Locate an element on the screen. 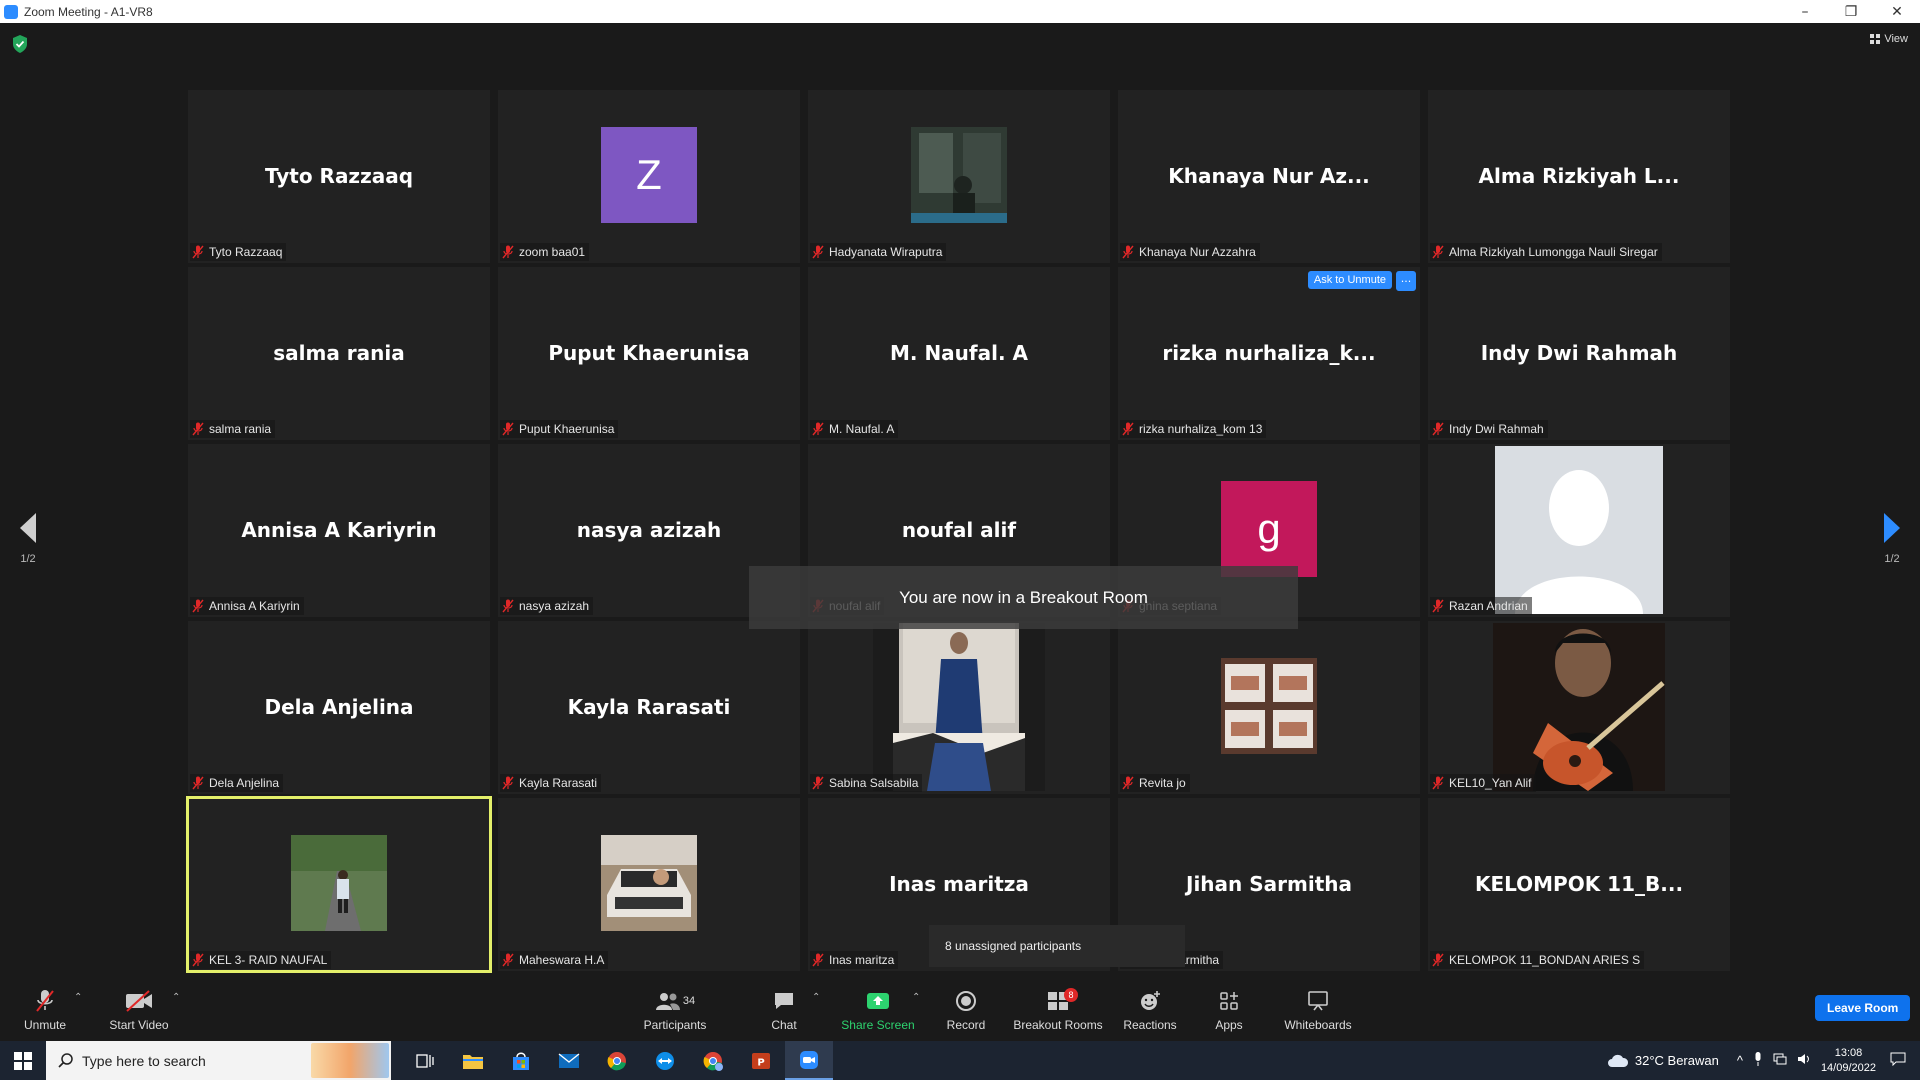 The height and width of the screenshot is (1080, 1920). participant-display-name: Tyto Razzaaq is located at coordinates (339, 176).